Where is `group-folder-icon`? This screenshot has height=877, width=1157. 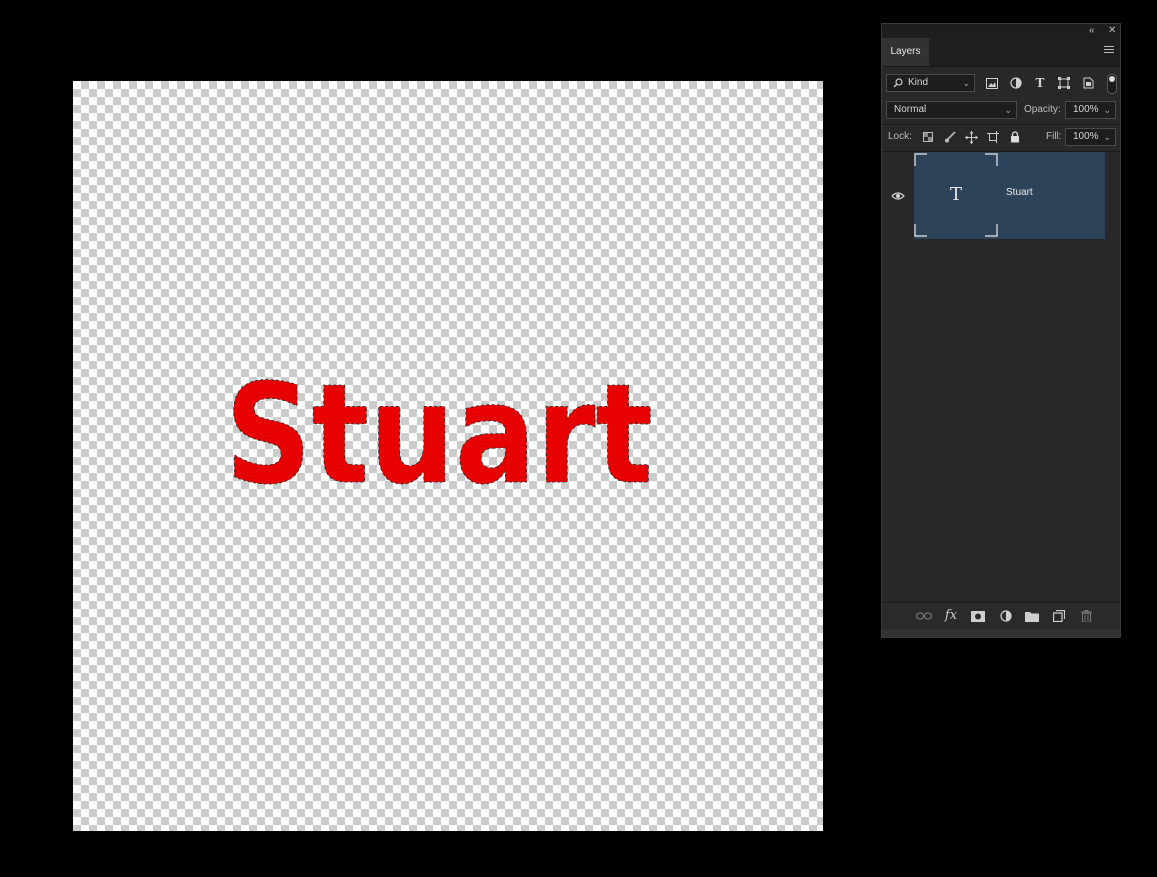
group-folder-icon is located at coordinates (1032, 616).